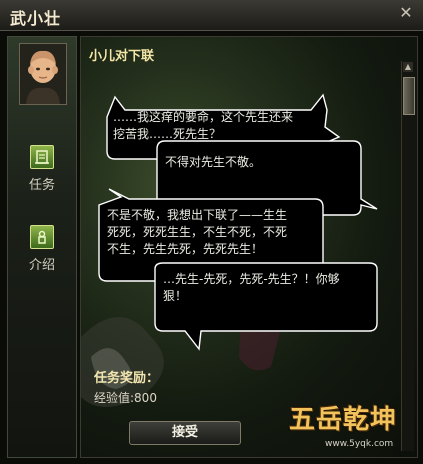  Describe the element at coordinates (167, 134) in the screenshot. I see `bubble-line: 挖苦我……死先生？` at that location.